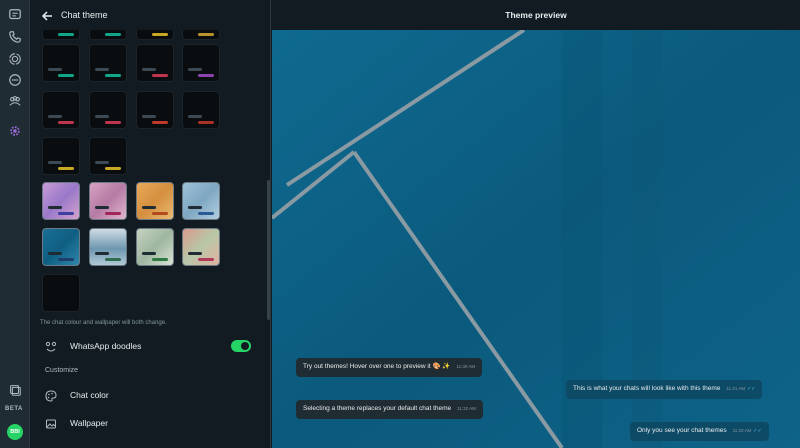 The width and height of the screenshot is (800, 448). I want to click on doodles-row: WhatsApp doodles, so click(93, 346).